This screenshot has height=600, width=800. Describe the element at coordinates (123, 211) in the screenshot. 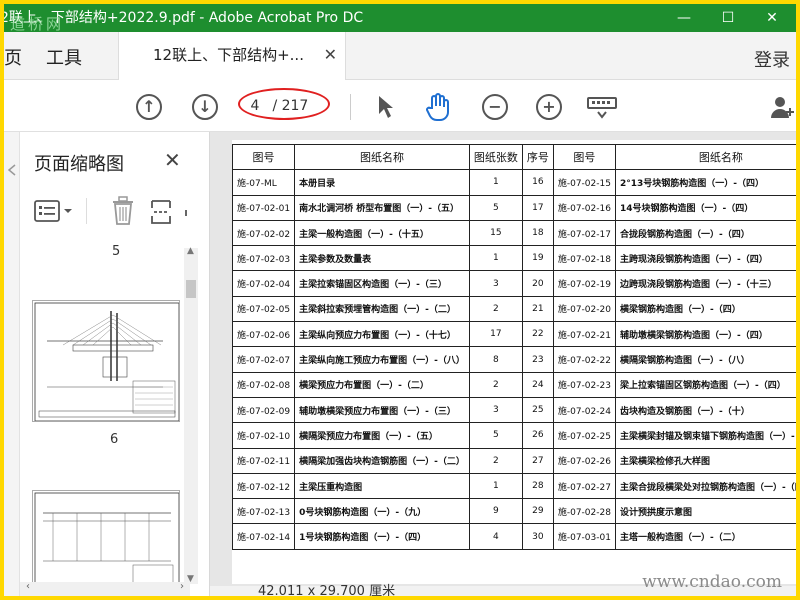

I see `delete-page-icon` at that location.